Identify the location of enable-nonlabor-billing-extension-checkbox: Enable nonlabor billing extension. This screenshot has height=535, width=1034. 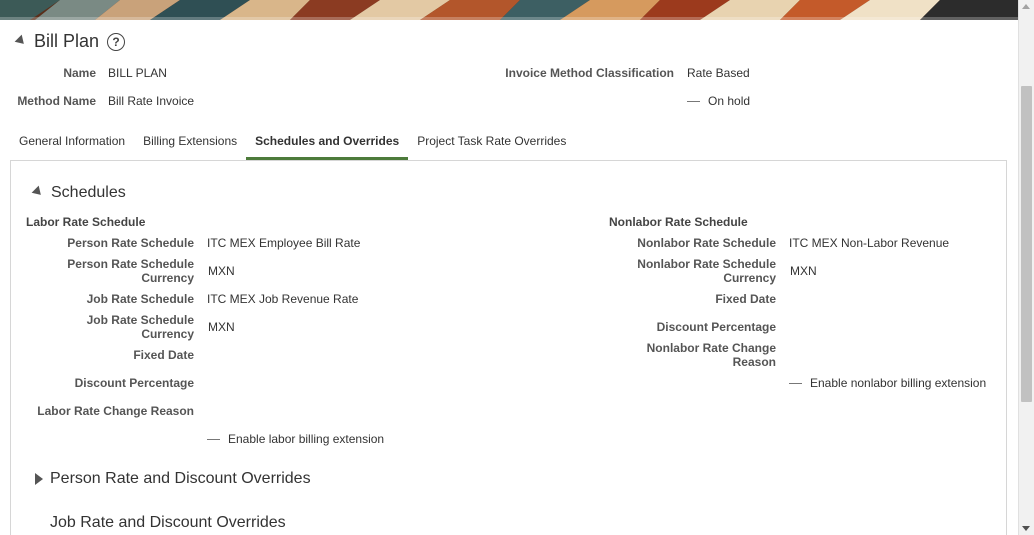
(887, 383).